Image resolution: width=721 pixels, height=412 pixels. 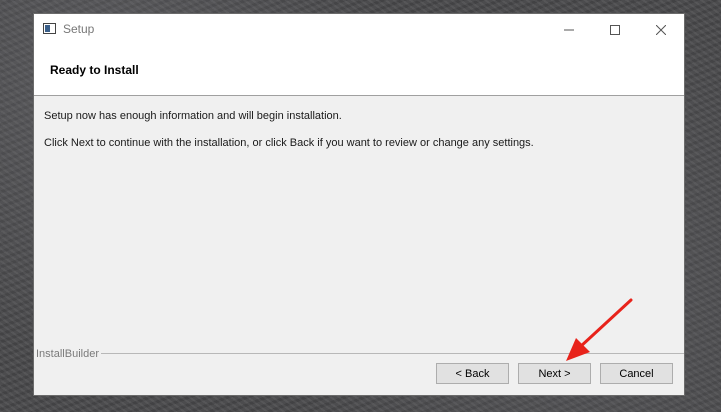 What do you see at coordinates (554, 373) in the screenshot?
I see `next-button: Next >` at bounding box center [554, 373].